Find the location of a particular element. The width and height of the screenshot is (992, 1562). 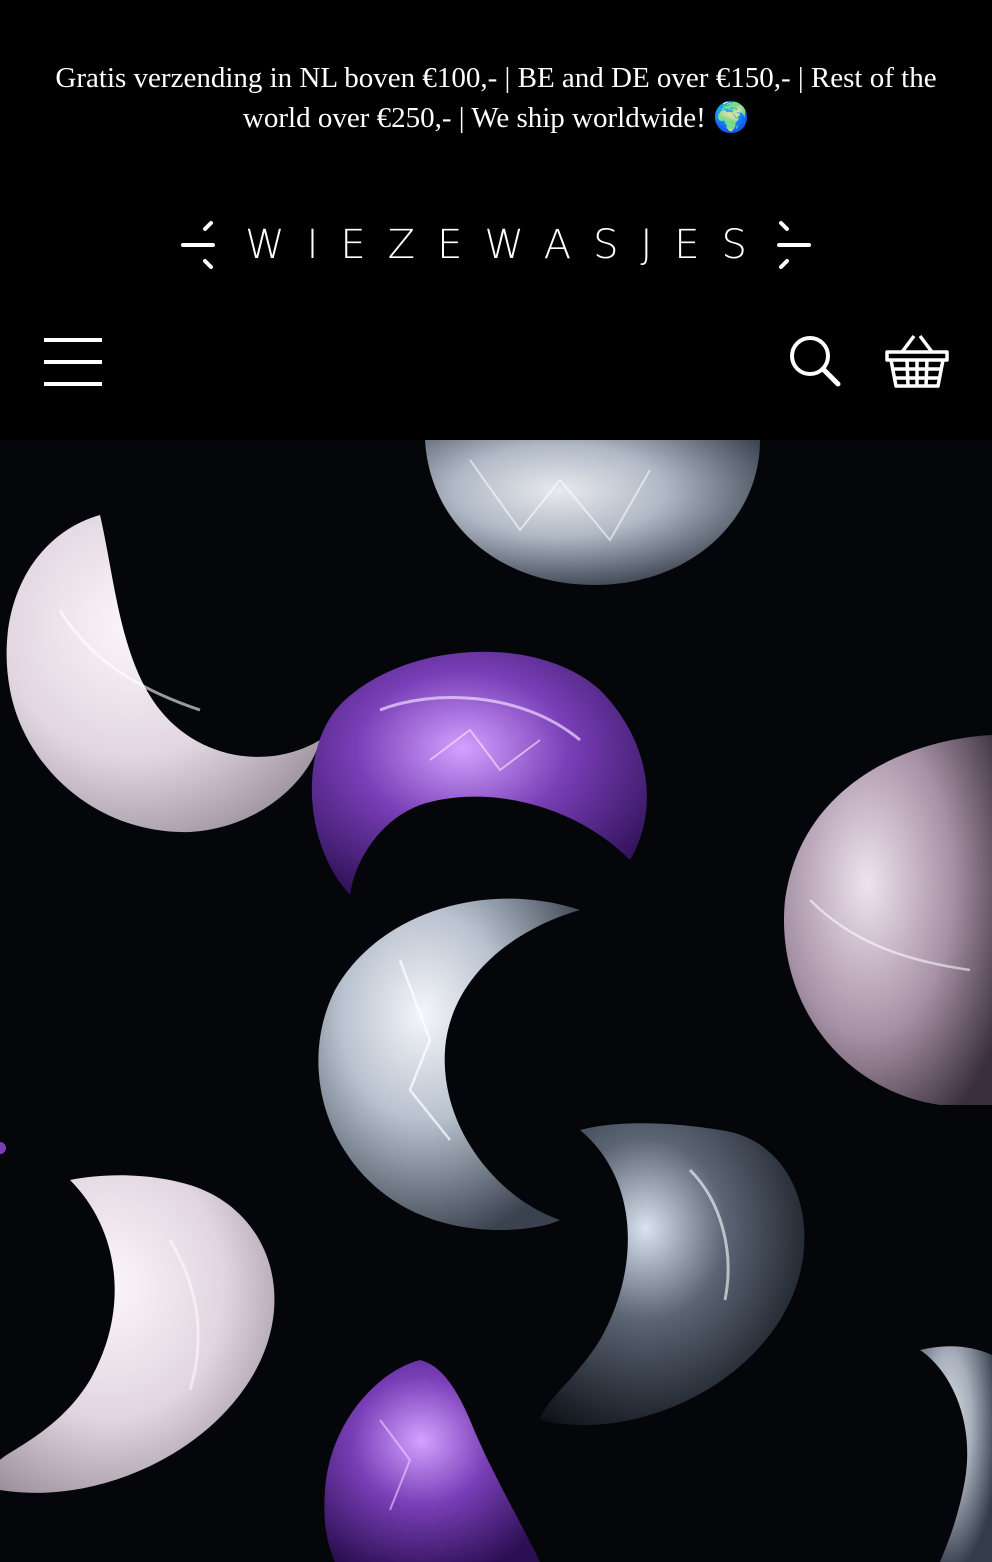

site-logo: WIEZEWASJES is located at coordinates (496, 245).